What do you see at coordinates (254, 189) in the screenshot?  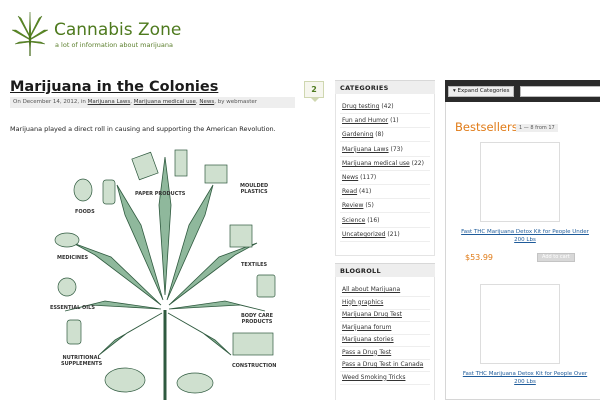 I see `label-moulded-plastics: MOULDED PLASTICS` at bounding box center [254, 189].